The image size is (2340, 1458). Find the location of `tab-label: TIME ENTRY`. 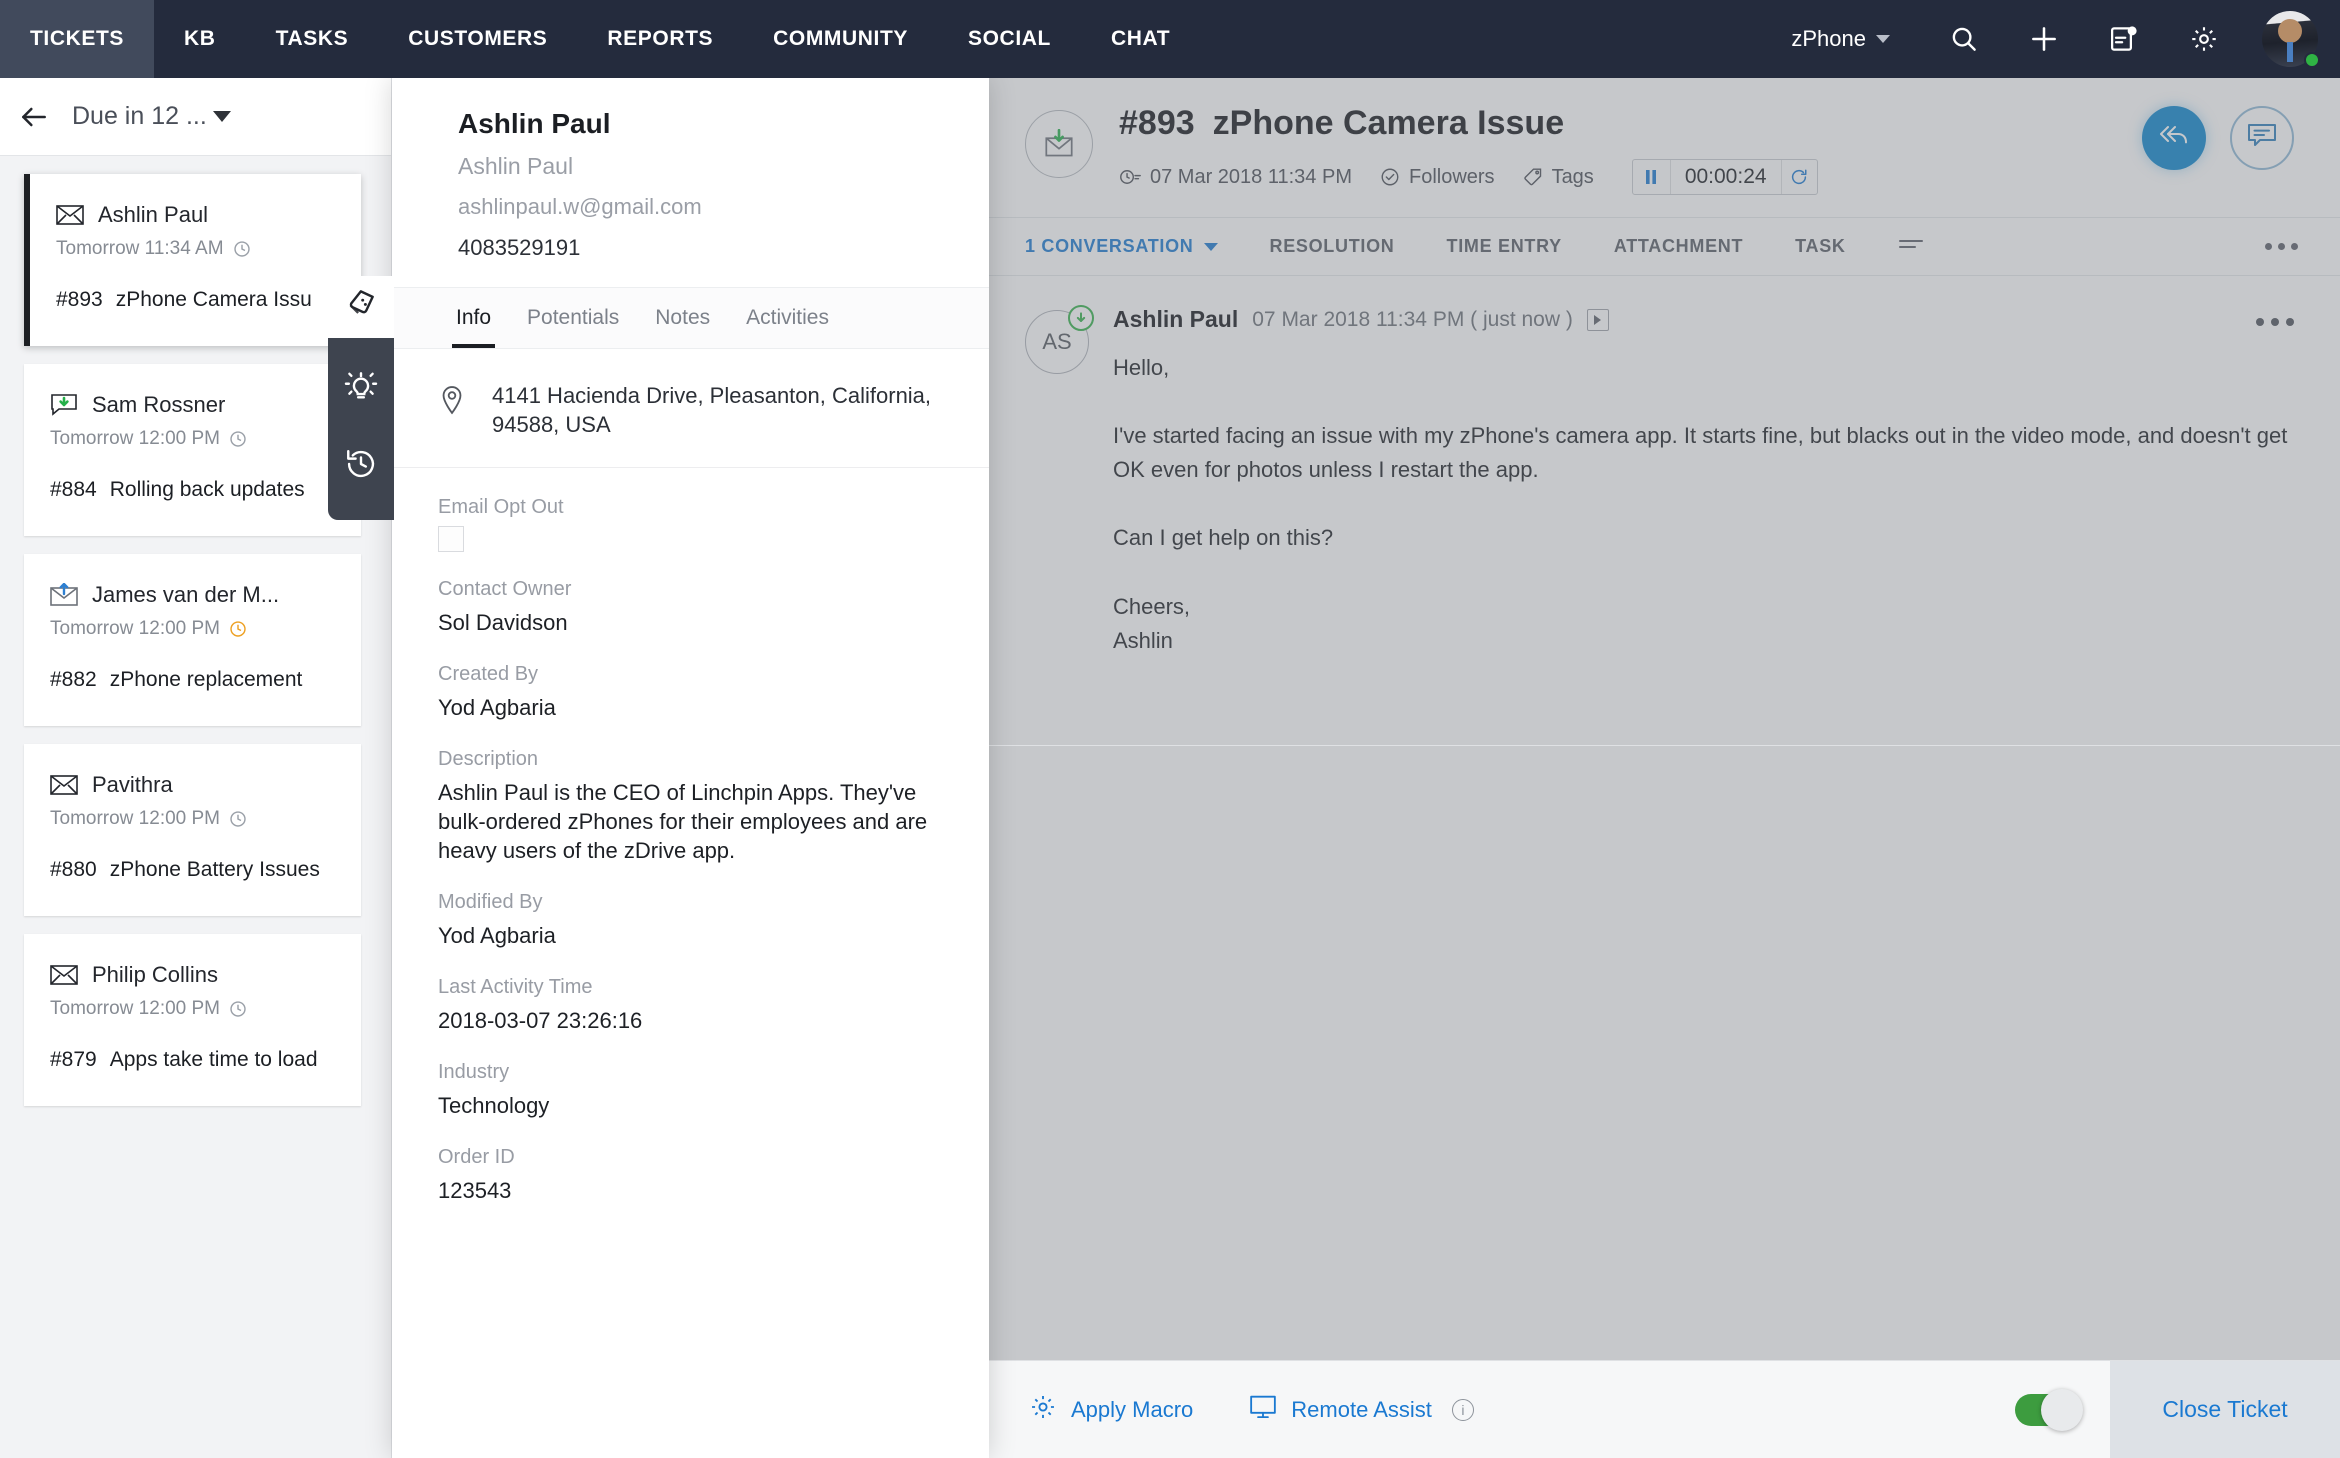

tab-label: TIME ENTRY is located at coordinates (1504, 246).